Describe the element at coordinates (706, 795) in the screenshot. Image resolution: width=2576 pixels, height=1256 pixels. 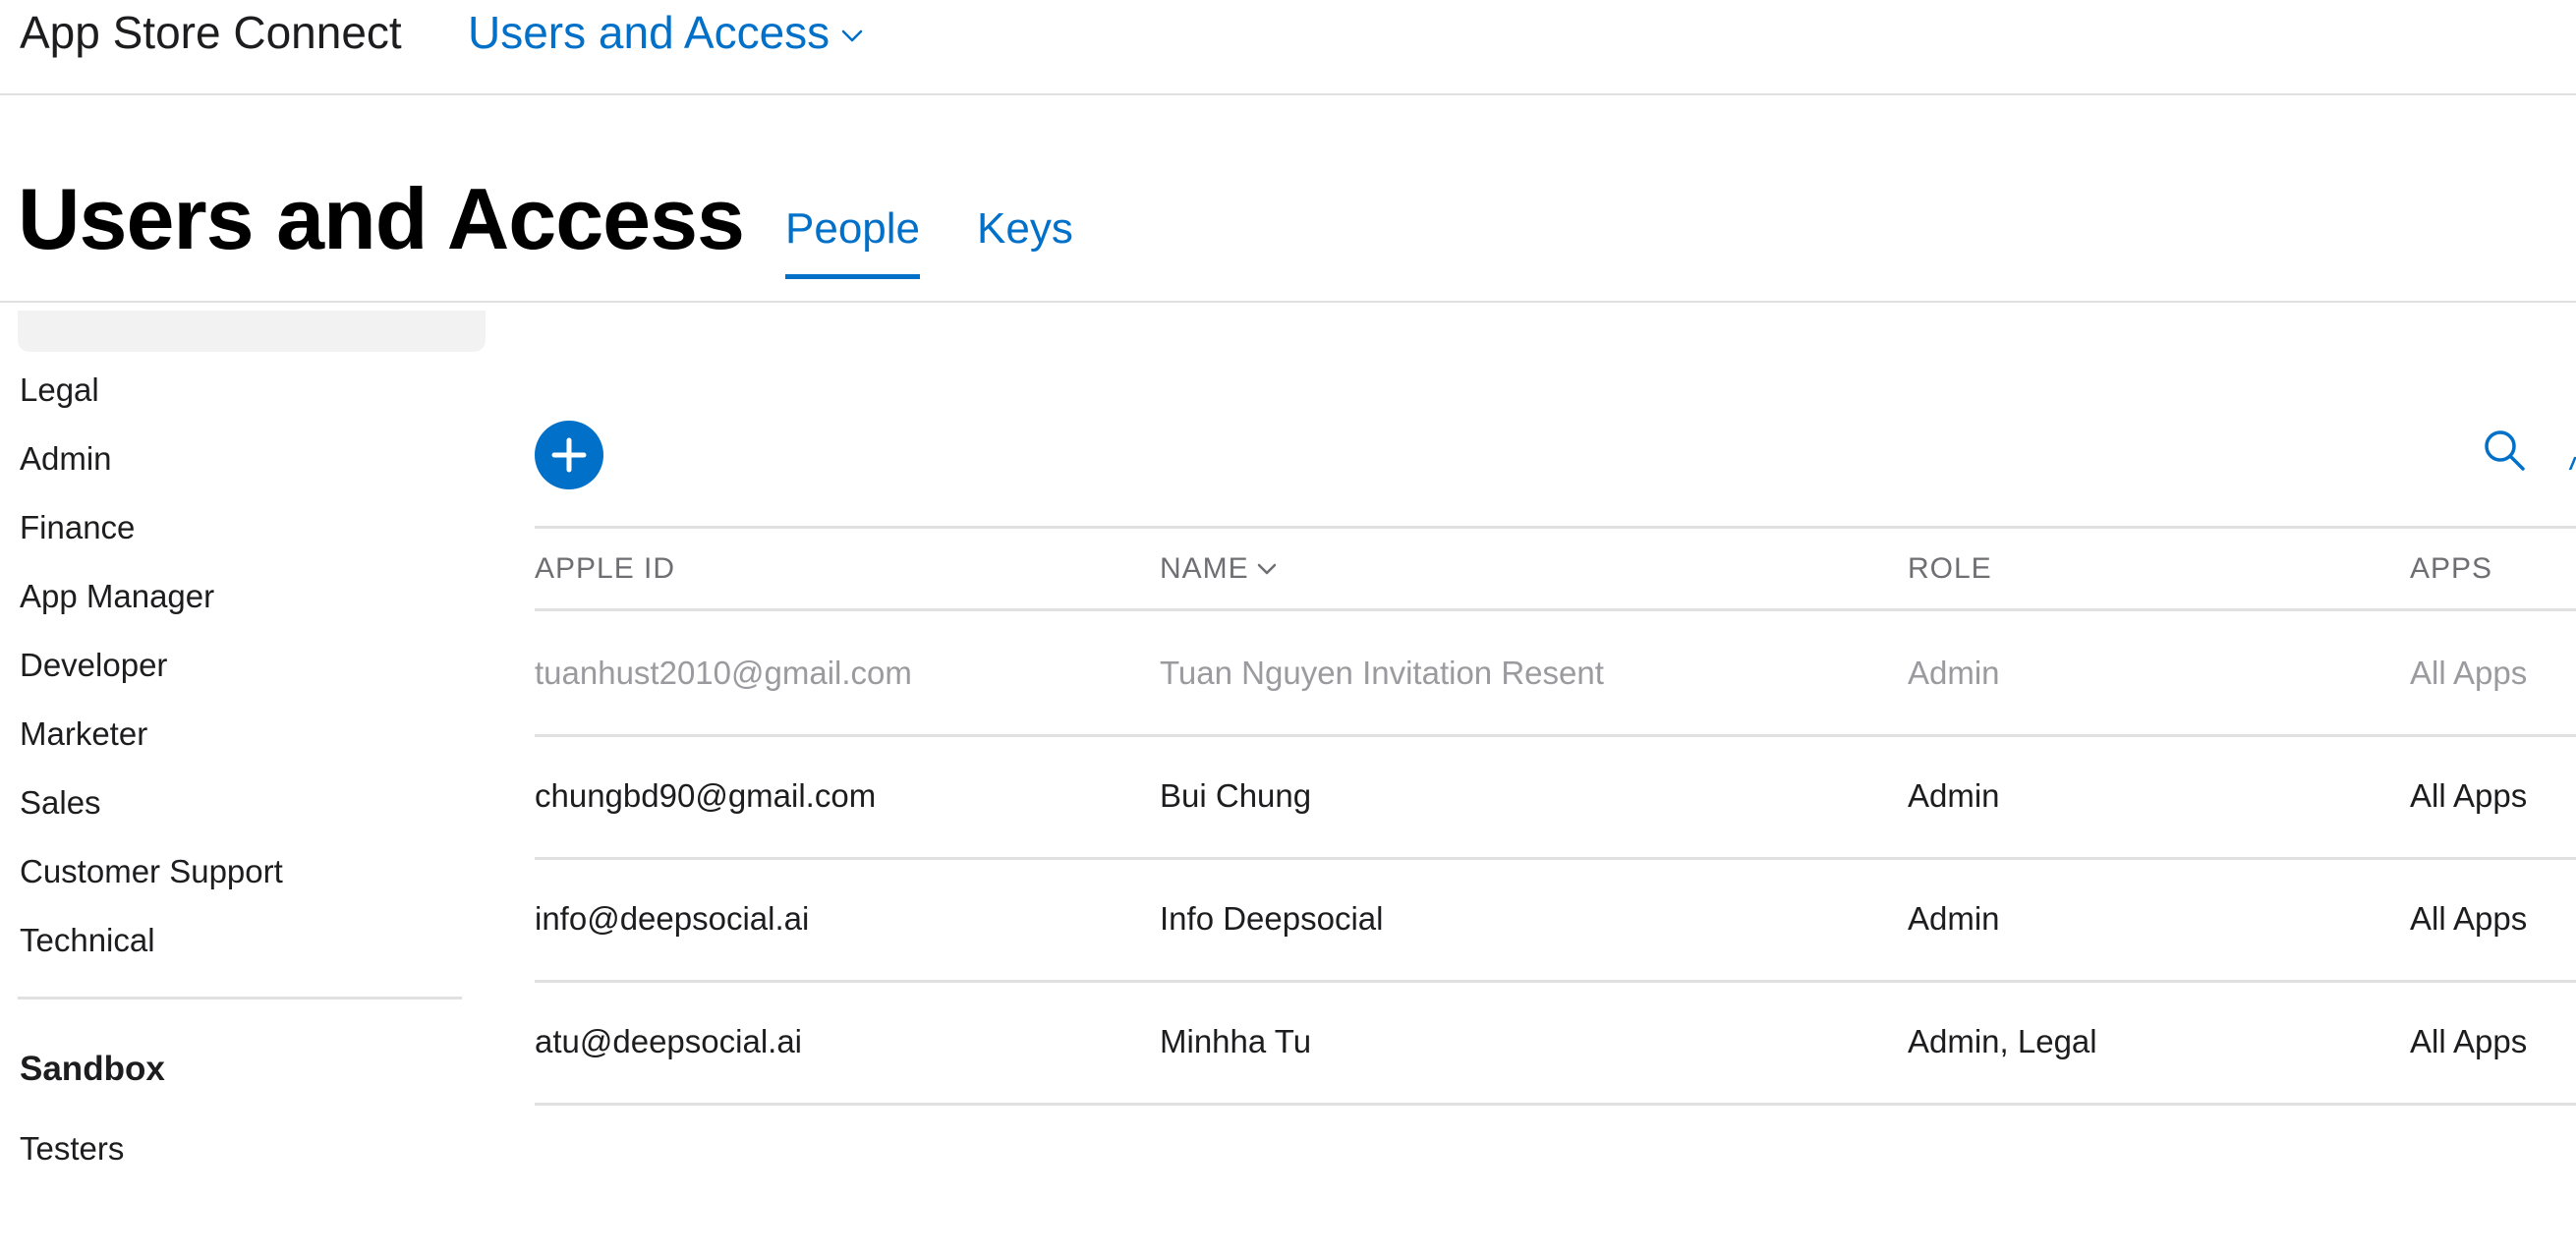
I see `cell-apple-id: chungbd90@gmail.com` at that location.